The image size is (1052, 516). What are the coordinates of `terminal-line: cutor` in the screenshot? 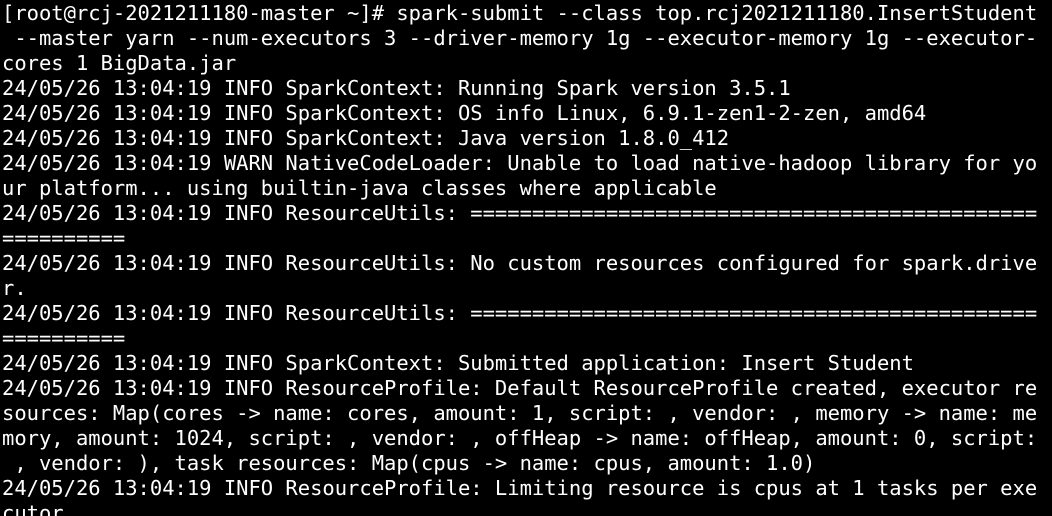 It's located at (33, 508).